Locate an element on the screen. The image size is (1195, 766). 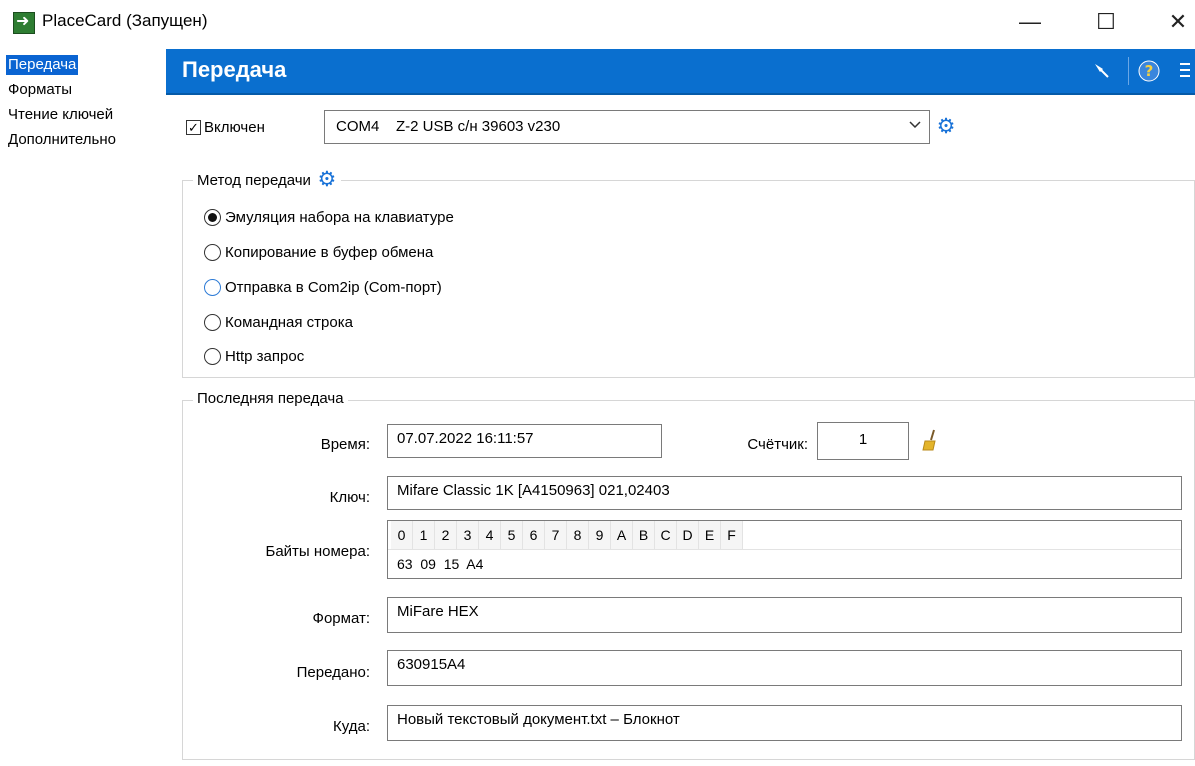
method-option-label: Эмуляция набора на клавиатуре is located at coordinates (339, 217).